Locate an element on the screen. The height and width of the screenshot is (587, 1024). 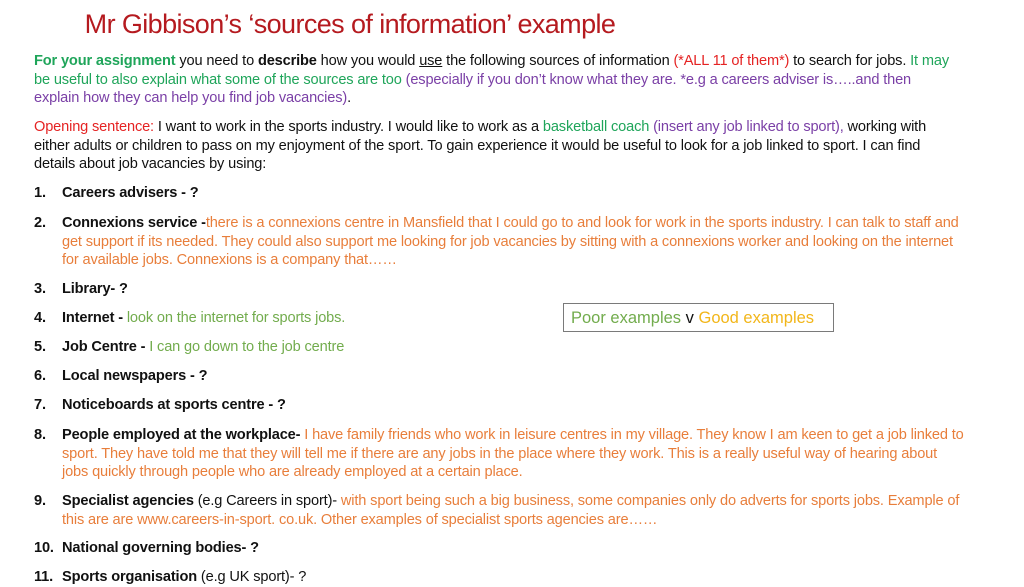
list-item: 10. National governing bodies- ? is located at coordinates (499, 548).